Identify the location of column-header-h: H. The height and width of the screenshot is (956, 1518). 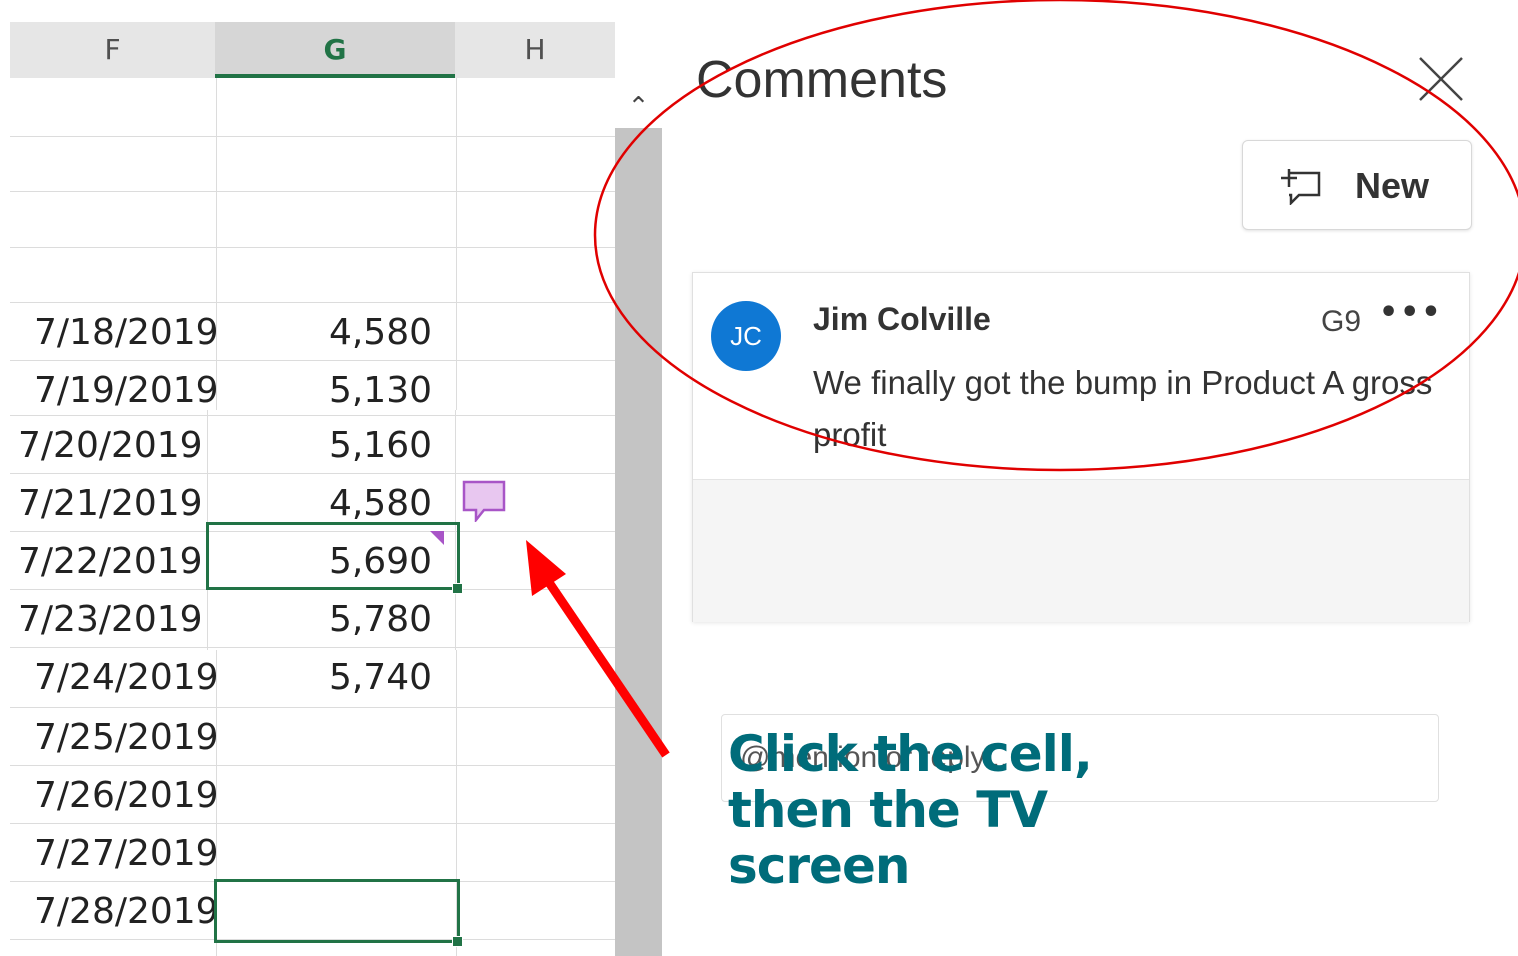
(535, 50).